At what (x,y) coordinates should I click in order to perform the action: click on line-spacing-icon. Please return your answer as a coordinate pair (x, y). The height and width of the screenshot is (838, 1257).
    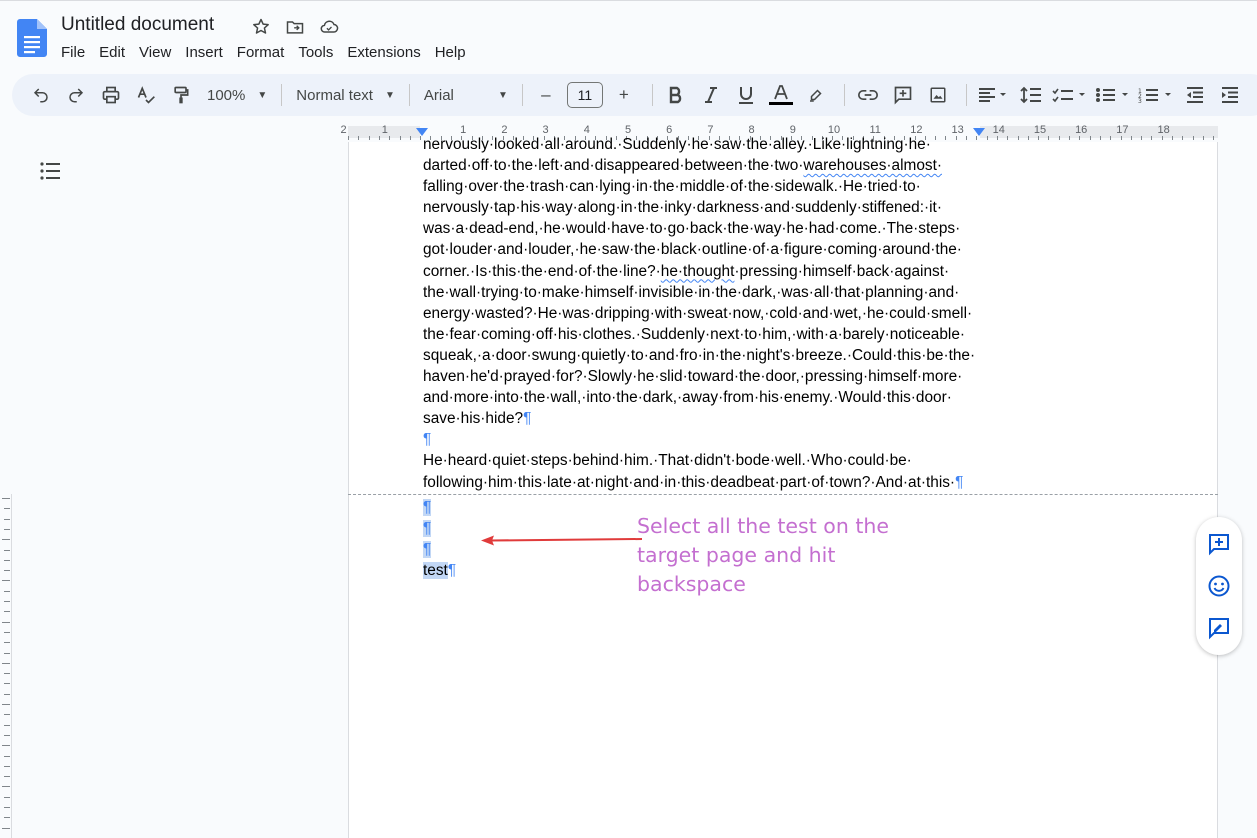
    Looking at the image, I should click on (1031, 95).